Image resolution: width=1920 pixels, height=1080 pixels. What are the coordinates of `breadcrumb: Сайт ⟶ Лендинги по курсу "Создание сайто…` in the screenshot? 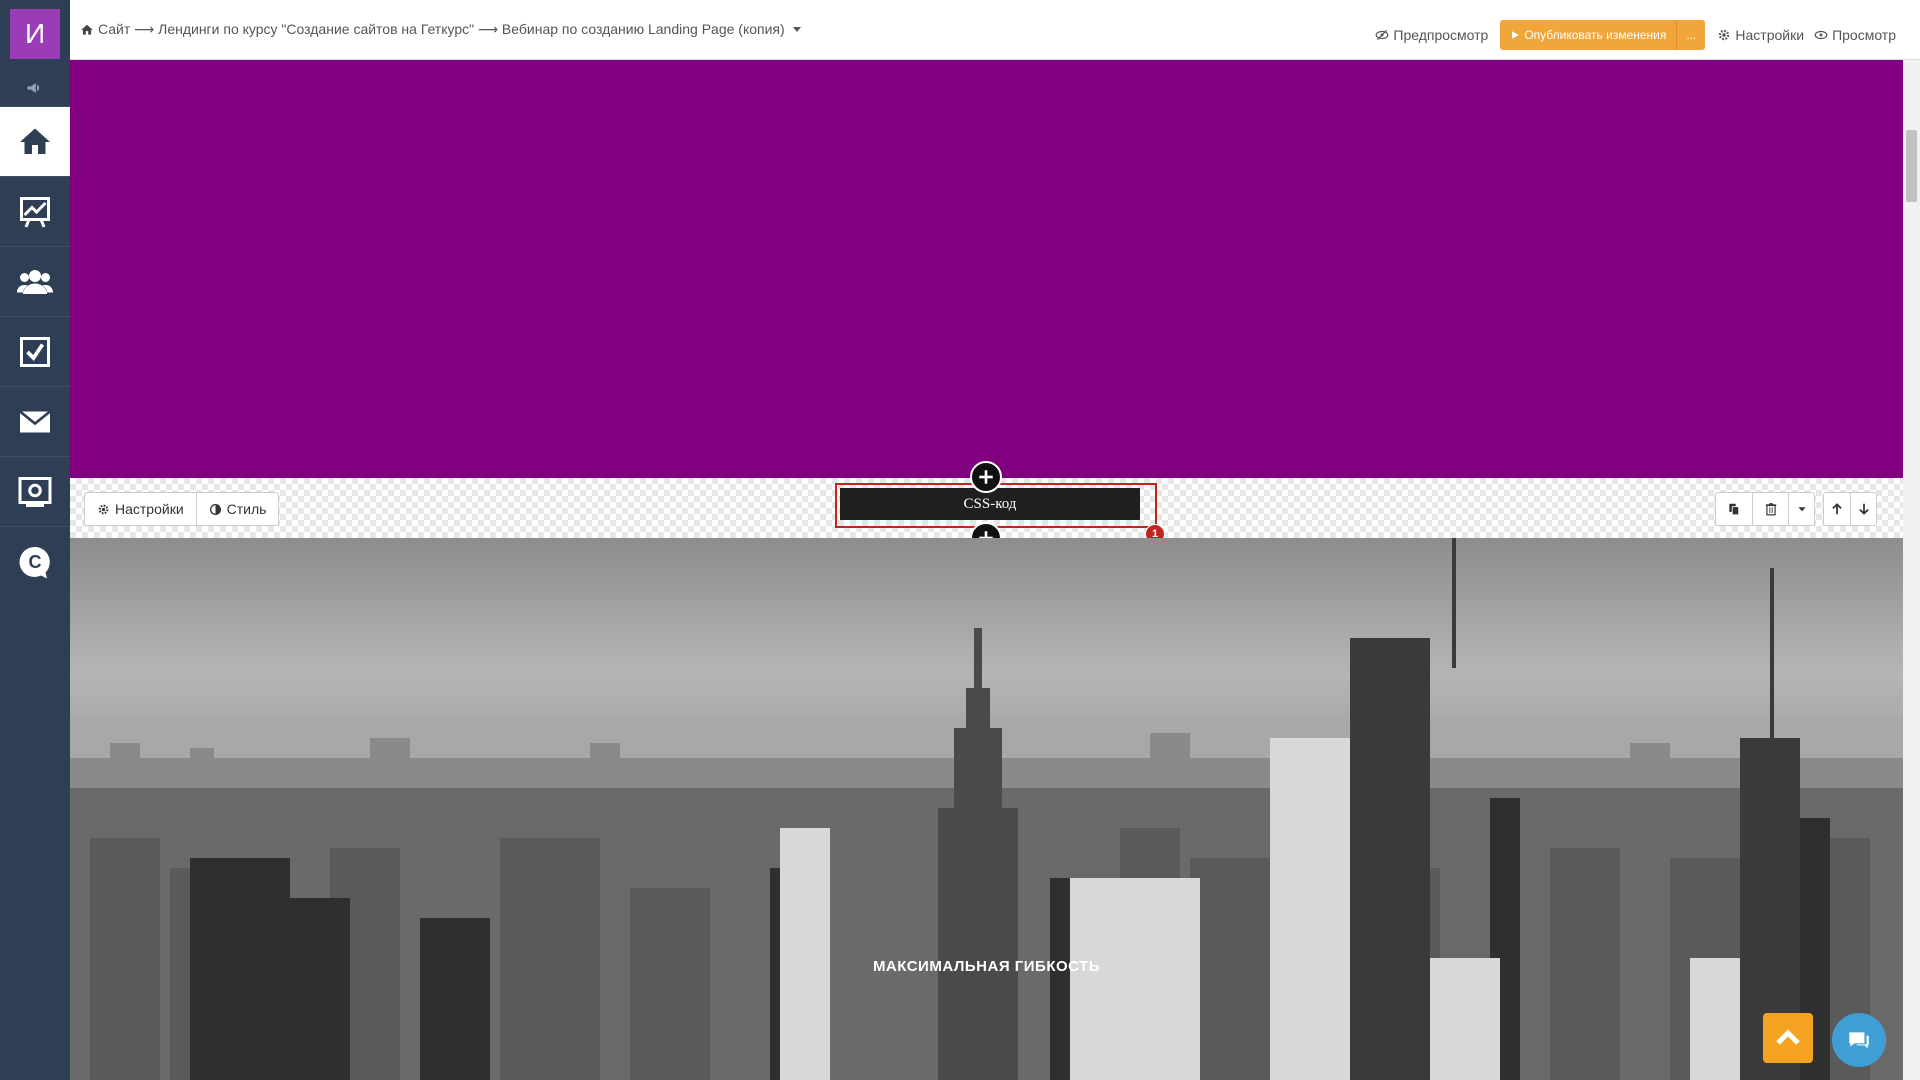 It's located at (440, 29).